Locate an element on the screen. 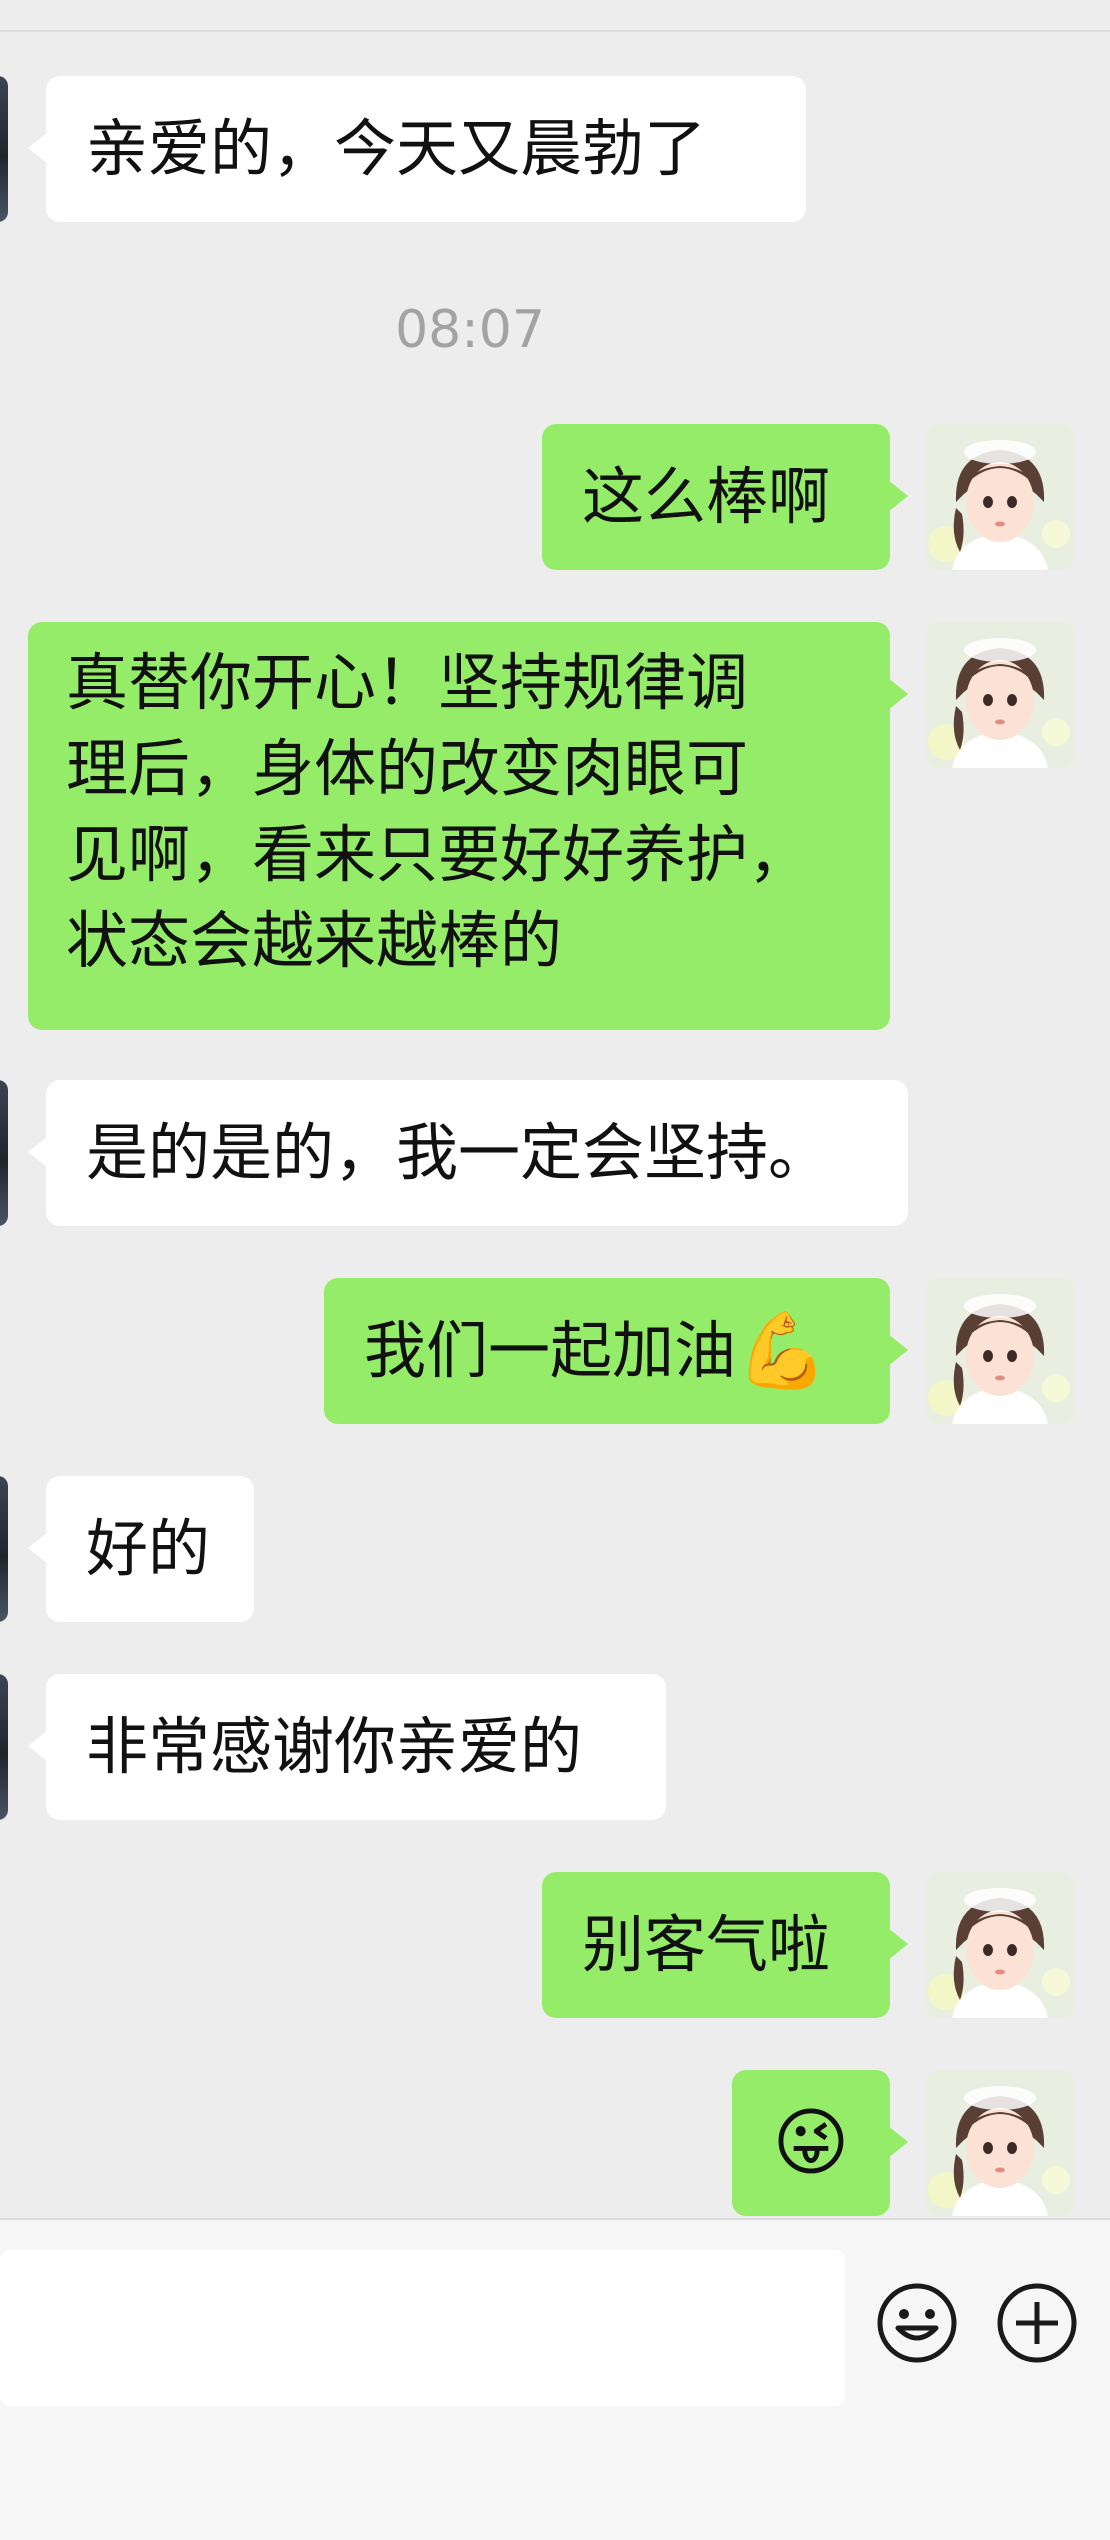  message-text: 这么棒啊 is located at coordinates (706, 496).